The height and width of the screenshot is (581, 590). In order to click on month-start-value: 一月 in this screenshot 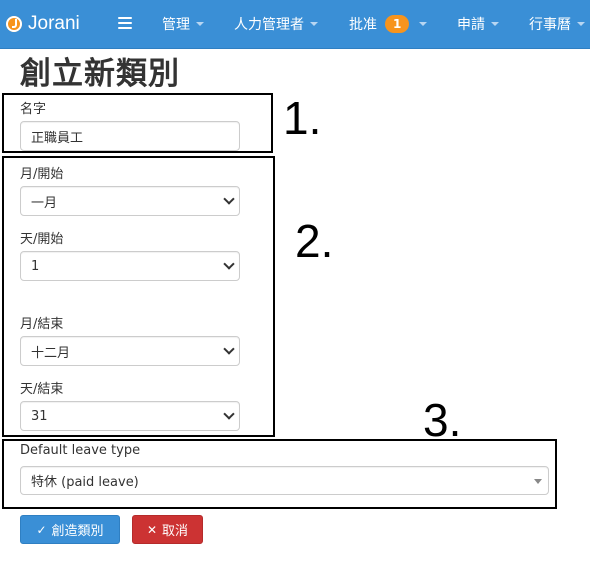, I will do `click(44, 203)`.